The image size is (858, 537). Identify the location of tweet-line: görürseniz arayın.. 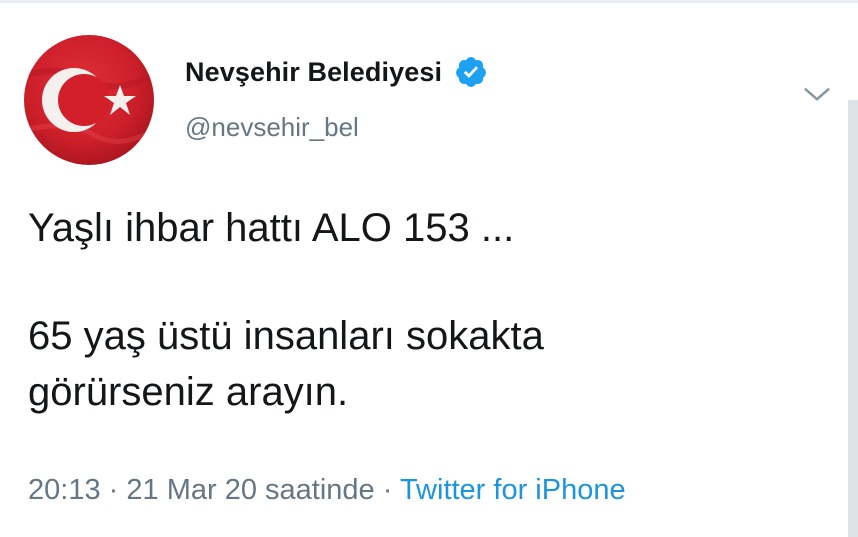
(188, 392).